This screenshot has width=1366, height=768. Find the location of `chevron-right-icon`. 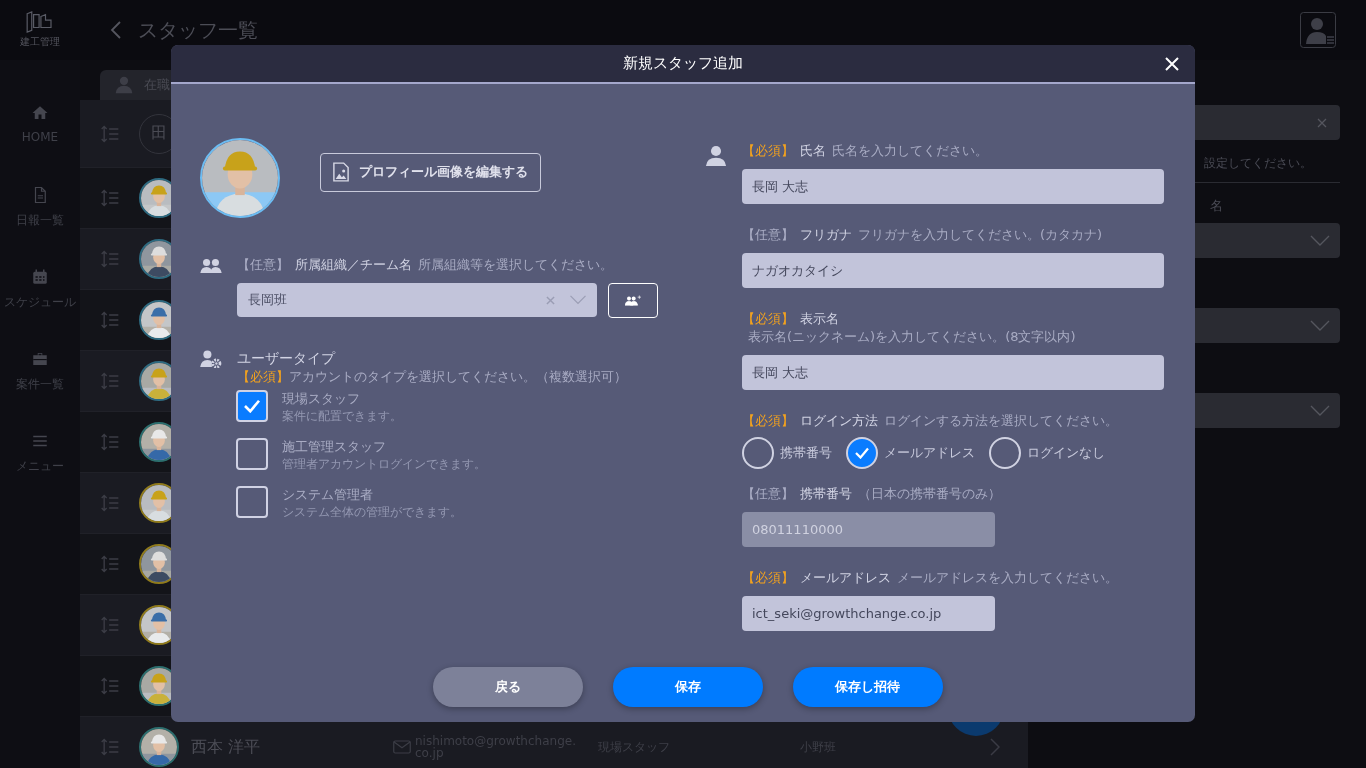

chevron-right-icon is located at coordinates (995, 747).